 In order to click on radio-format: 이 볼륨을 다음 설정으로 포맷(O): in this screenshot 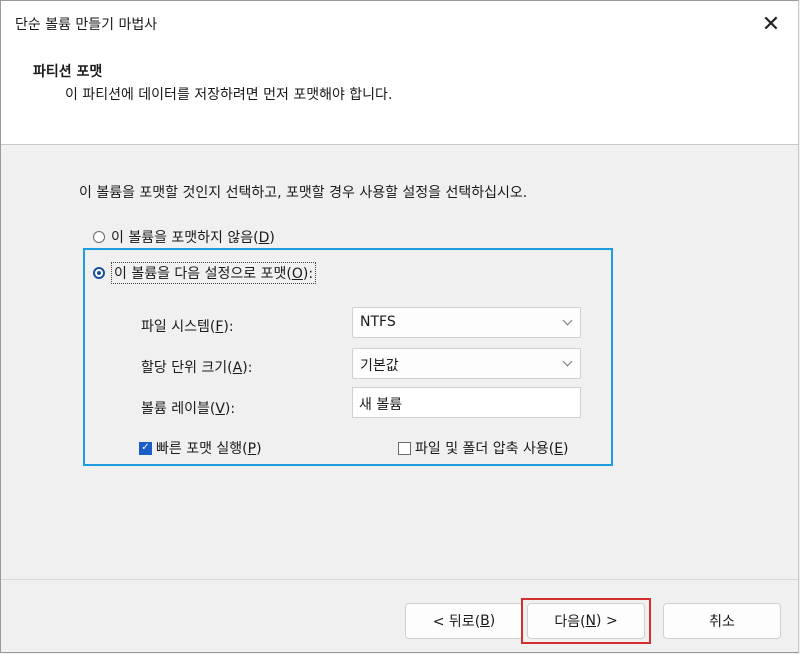, I will do `click(205, 273)`.